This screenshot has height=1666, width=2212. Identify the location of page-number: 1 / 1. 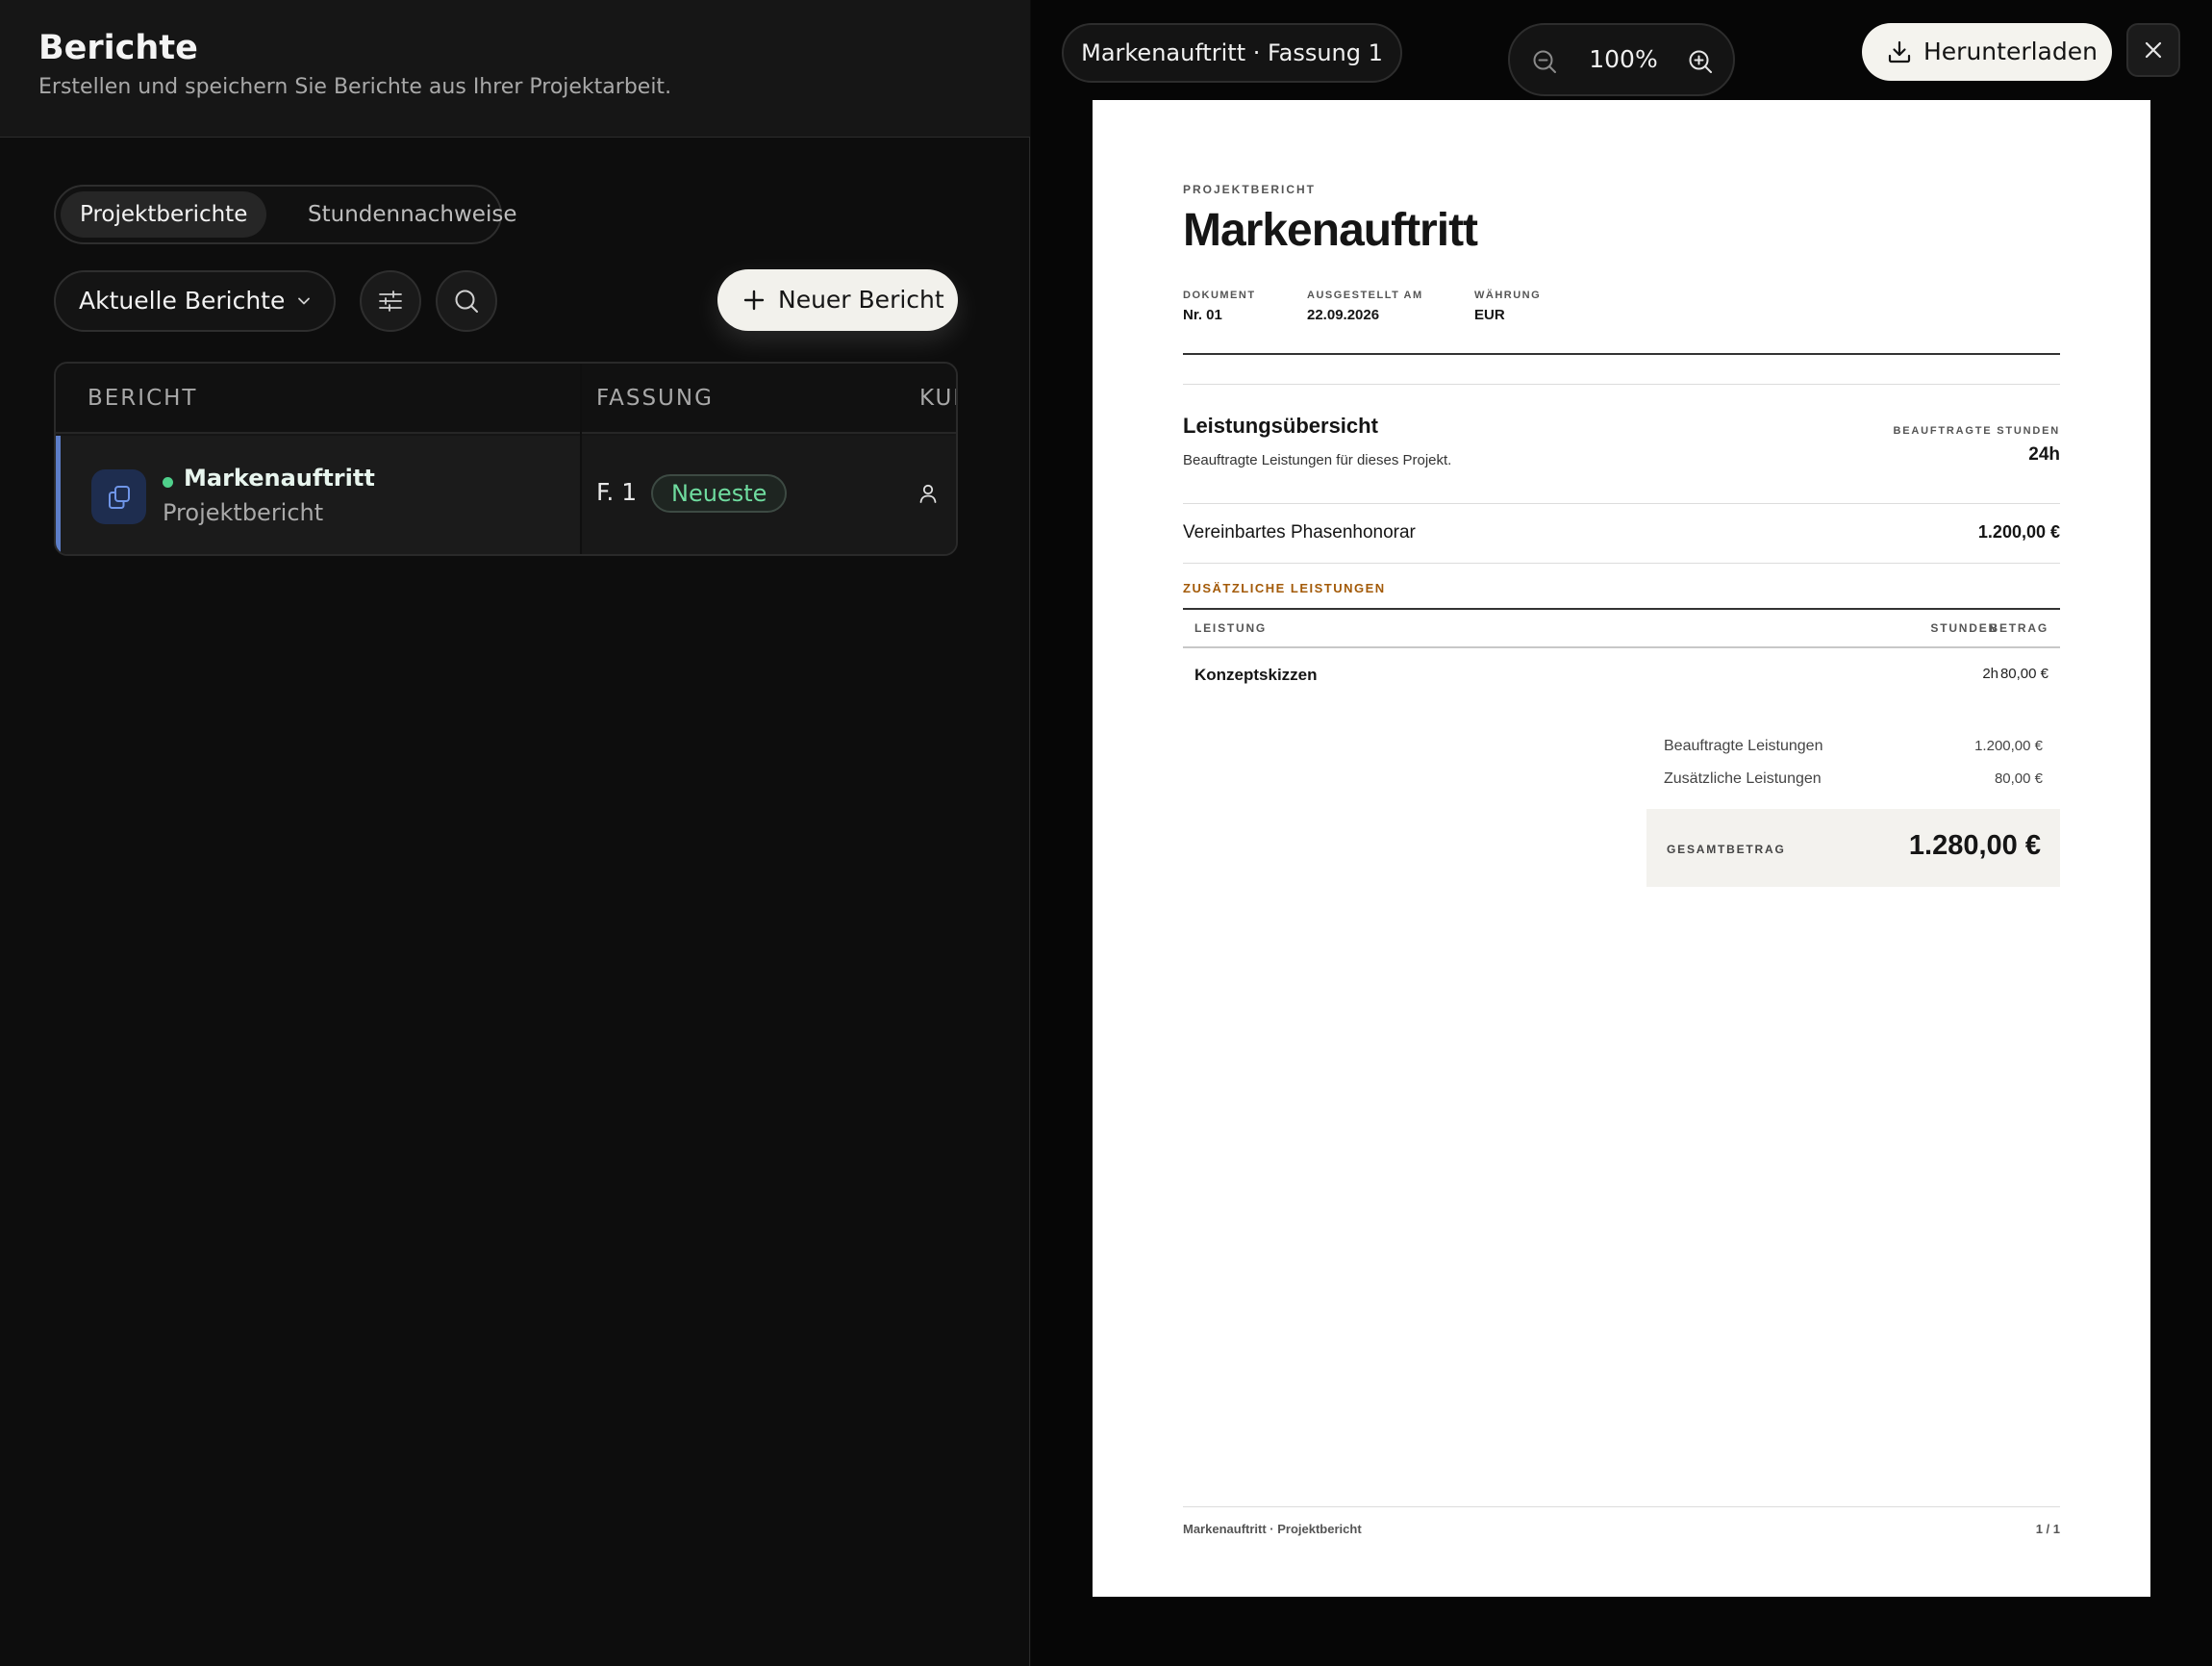
(2048, 1529).